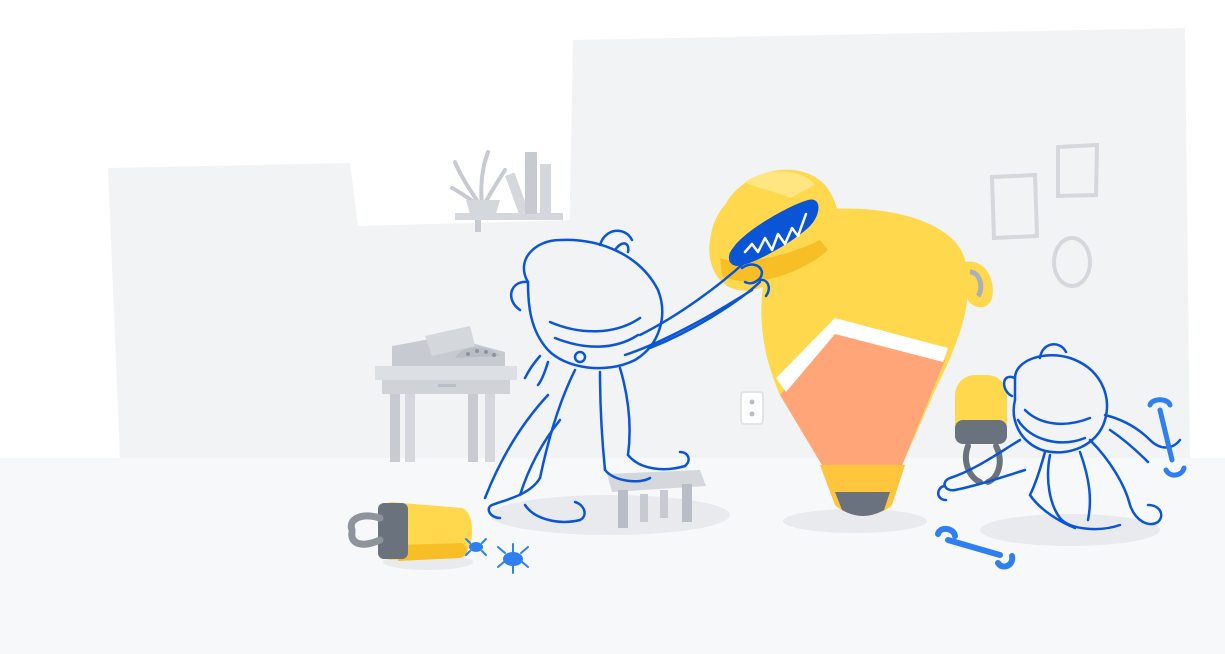 Image resolution: width=1225 pixels, height=654 pixels. What do you see at coordinates (478, 226) in the screenshot?
I see `shelf-bracket` at bounding box center [478, 226].